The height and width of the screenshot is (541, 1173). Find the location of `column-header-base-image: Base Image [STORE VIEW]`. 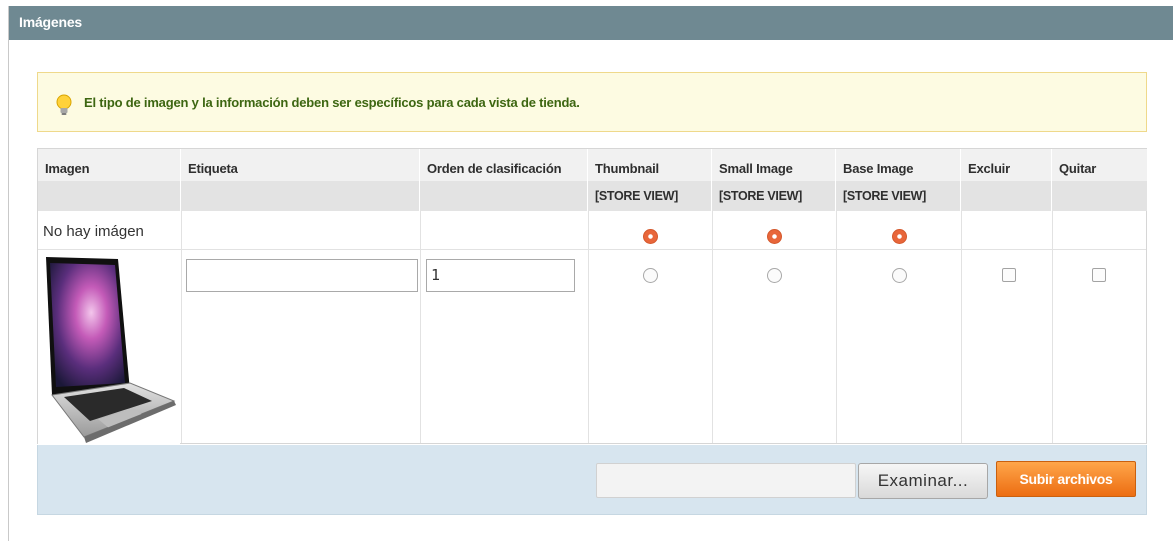

column-header-base-image: Base Image [STORE VIEW] is located at coordinates (898, 180).